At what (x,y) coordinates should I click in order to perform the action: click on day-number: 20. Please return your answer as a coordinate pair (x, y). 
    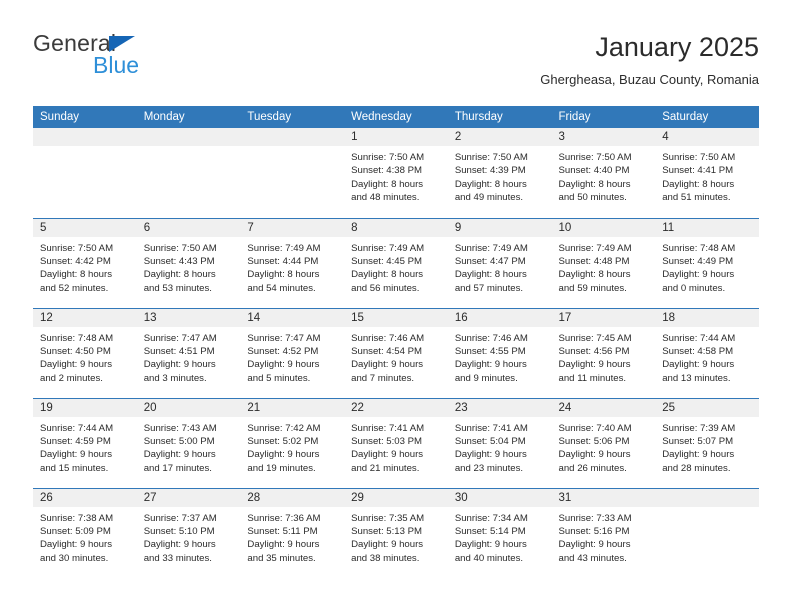
    Looking at the image, I should click on (188, 407).